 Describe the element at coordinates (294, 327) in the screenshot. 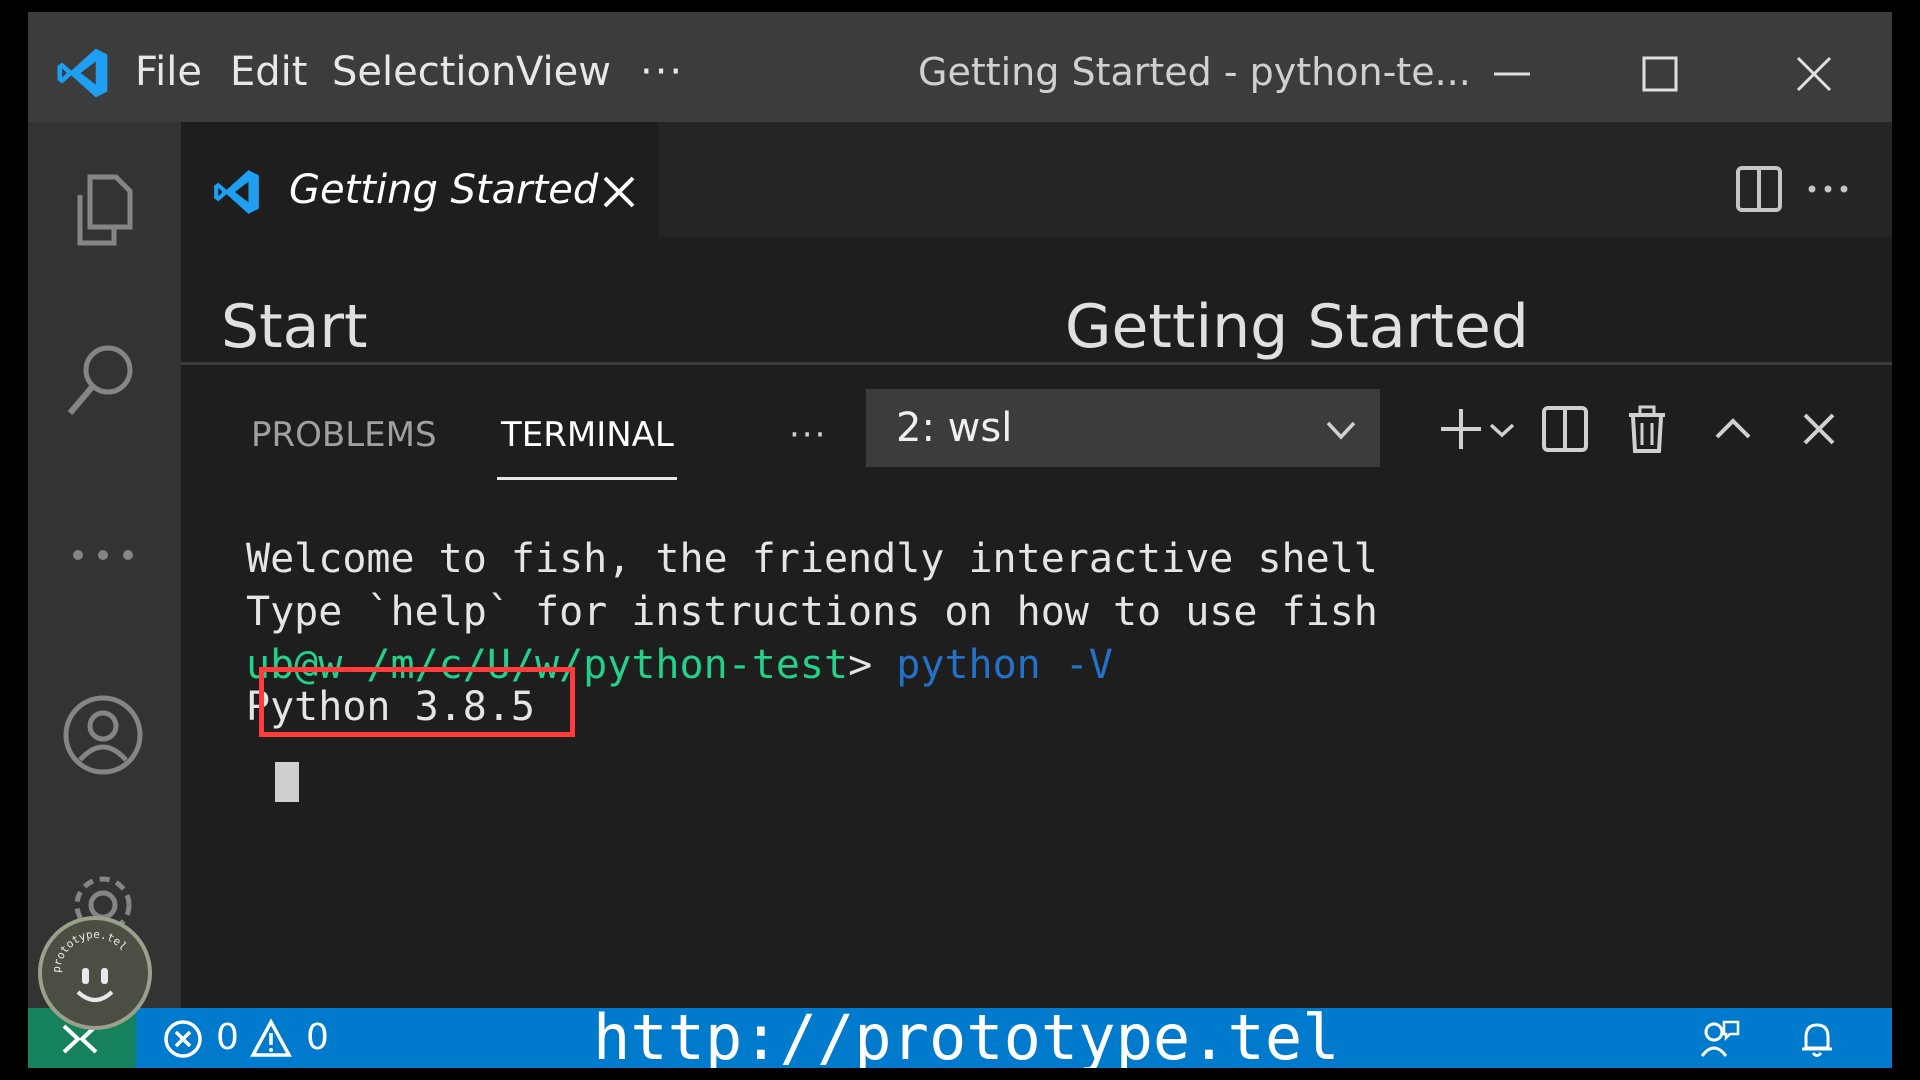

I see `start-heading: Start` at that location.